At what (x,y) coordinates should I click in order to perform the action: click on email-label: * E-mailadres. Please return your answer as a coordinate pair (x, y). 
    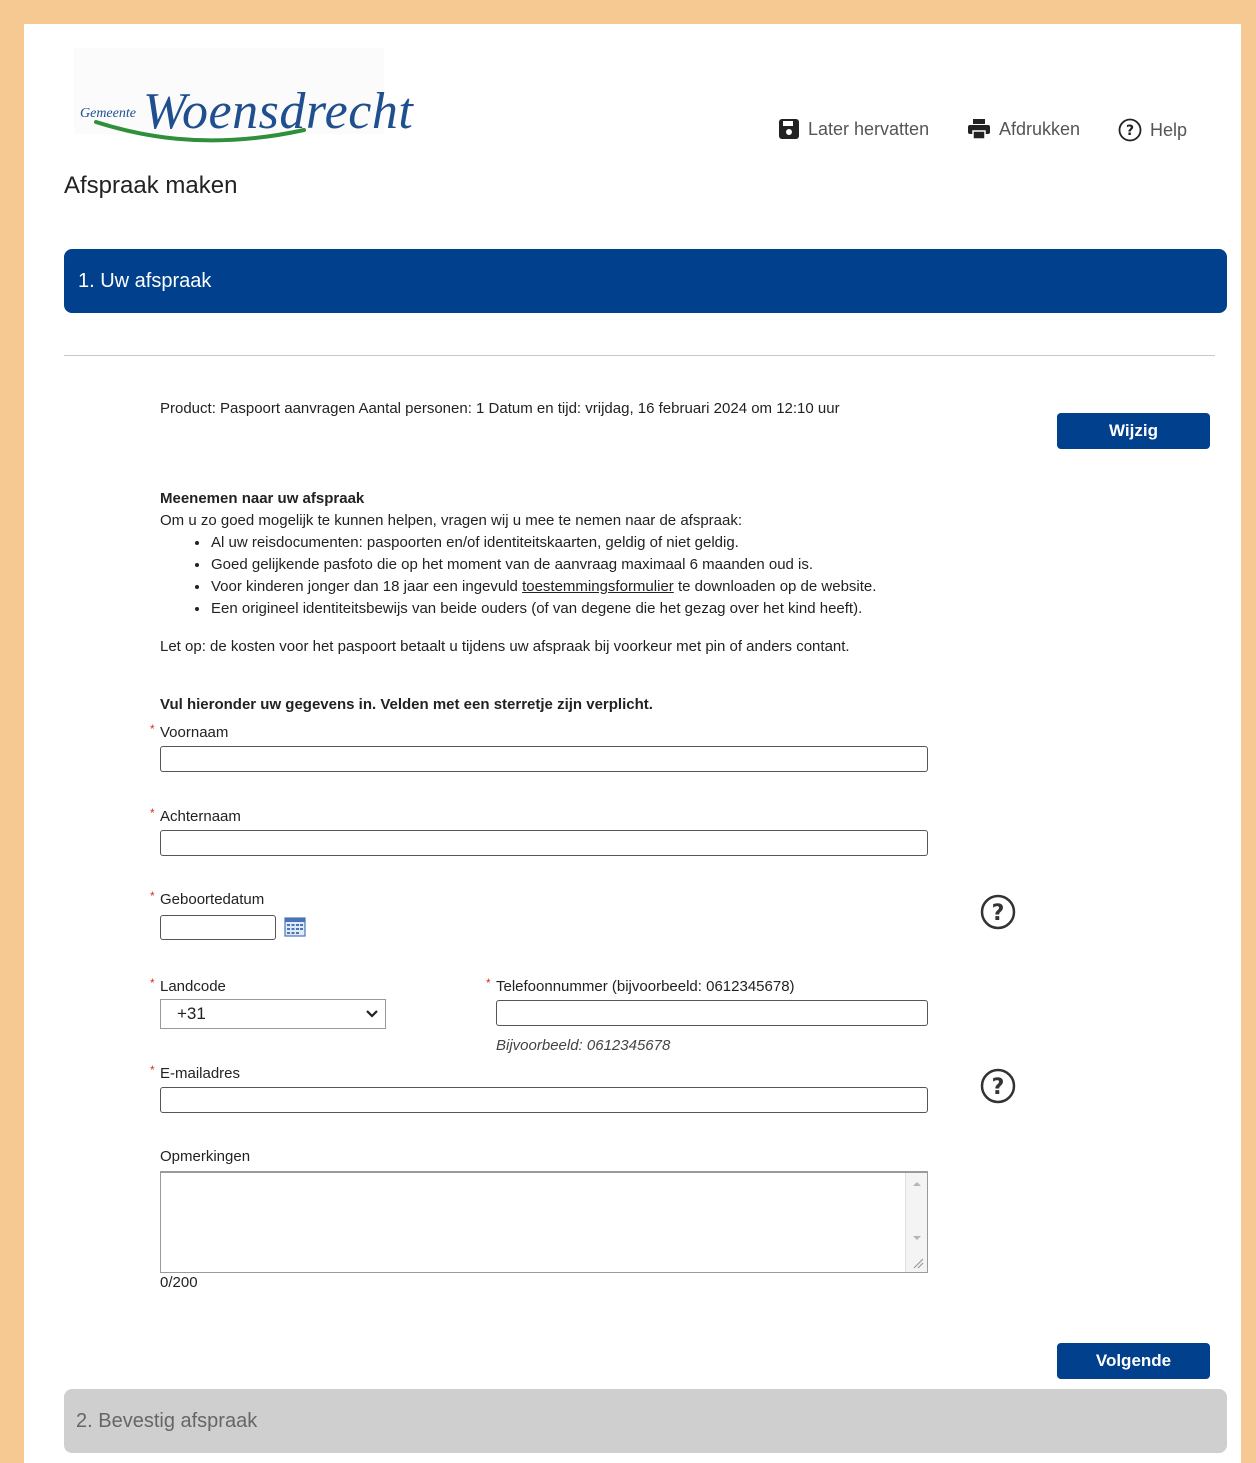
    Looking at the image, I should click on (195, 1072).